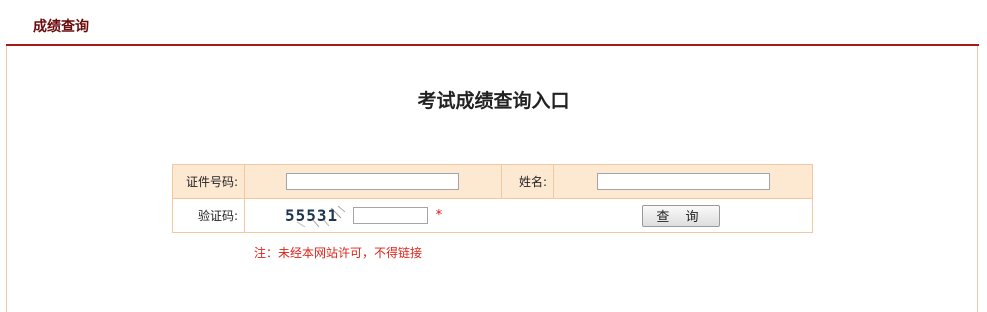 The height and width of the screenshot is (312, 987). Describe the element at coordinates (208, 181) in the screenshot. I see `id-number-label: 证件号码:` at that location.